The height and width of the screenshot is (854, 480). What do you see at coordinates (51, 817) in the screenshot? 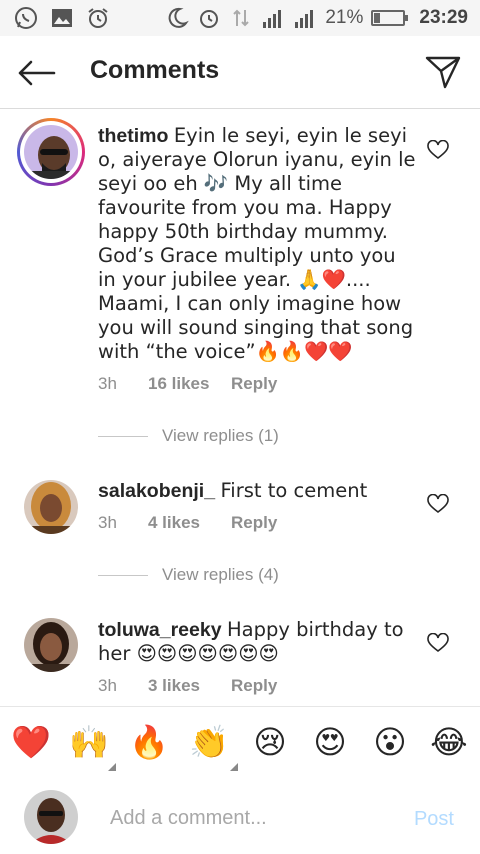
I see `my-avatar` at bounding box center [51, 817].